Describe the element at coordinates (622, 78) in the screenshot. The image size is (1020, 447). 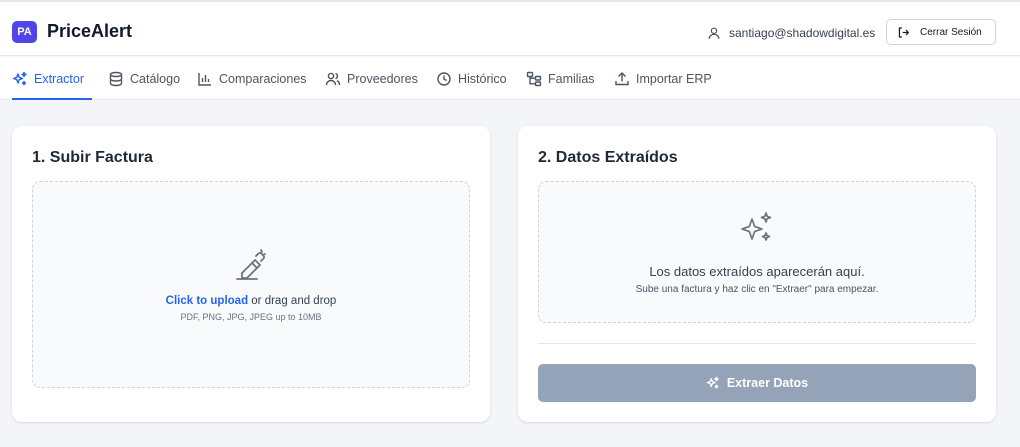
I see `upload-icon` at that location.